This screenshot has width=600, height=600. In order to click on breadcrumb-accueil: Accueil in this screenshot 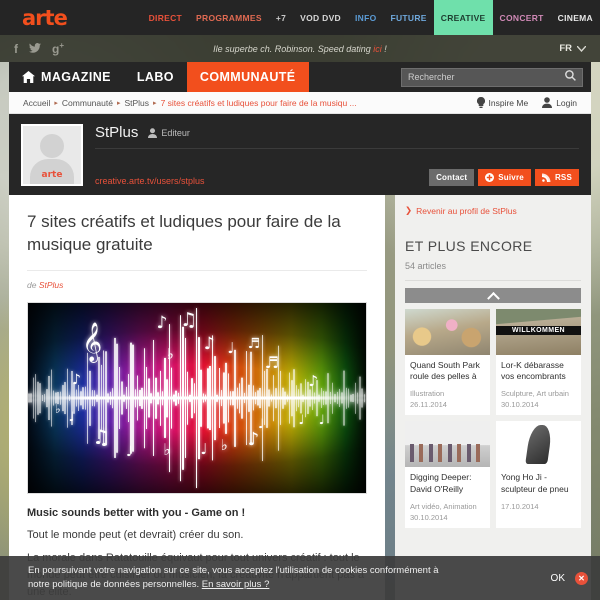, I will do `click(36, 103)`.